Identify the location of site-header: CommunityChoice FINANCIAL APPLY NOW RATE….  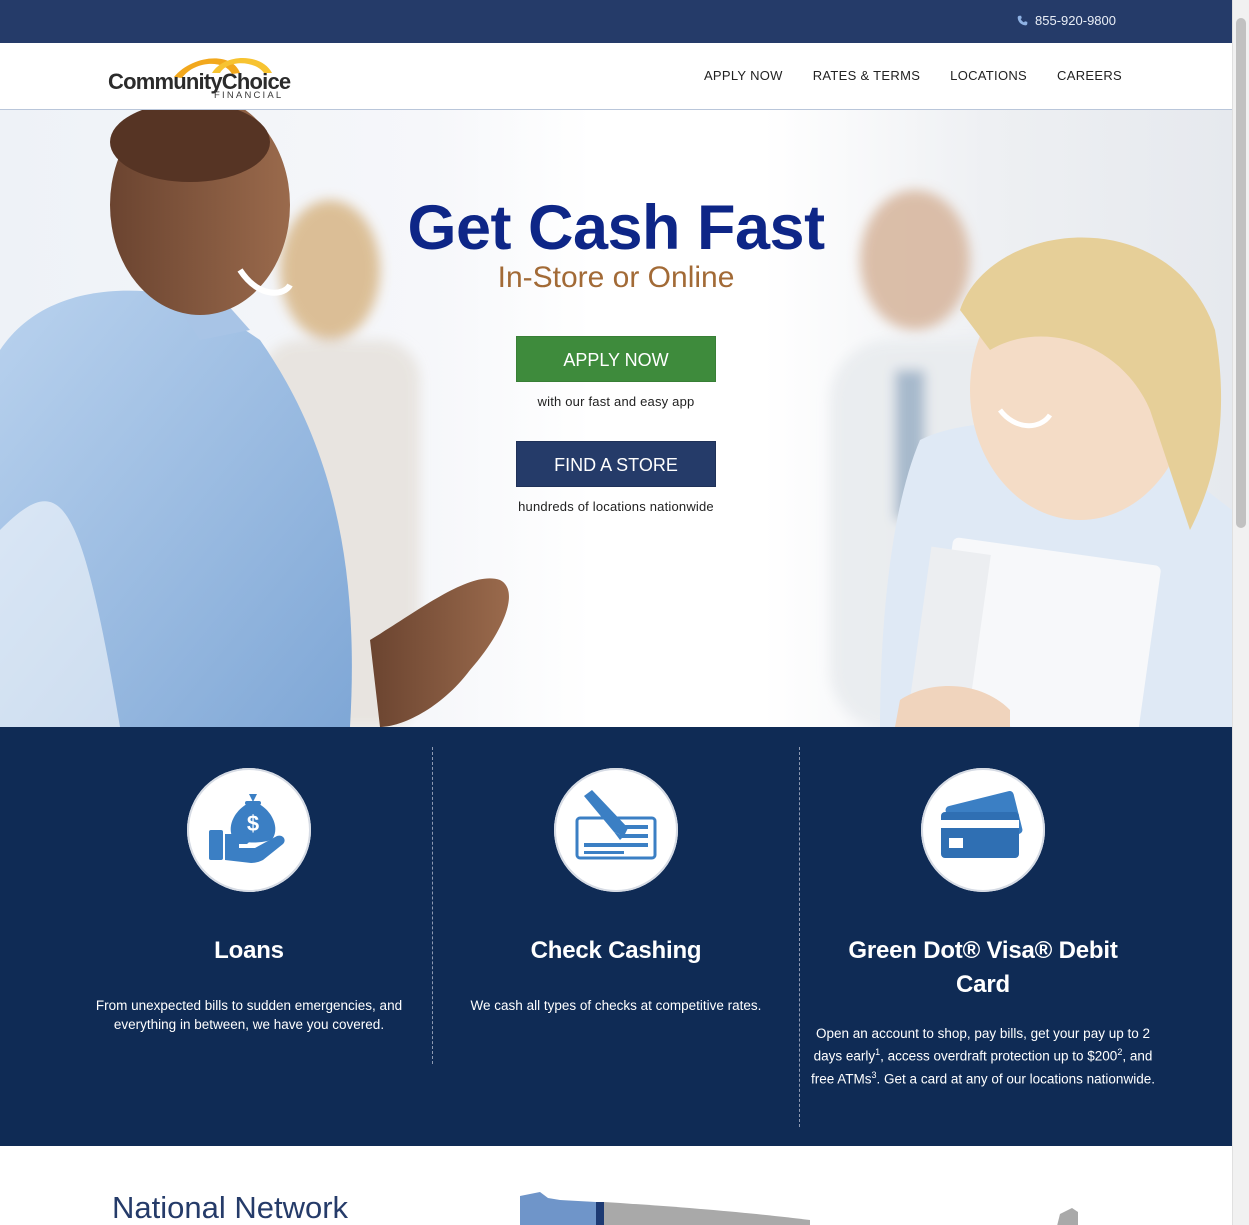
(616, 76).